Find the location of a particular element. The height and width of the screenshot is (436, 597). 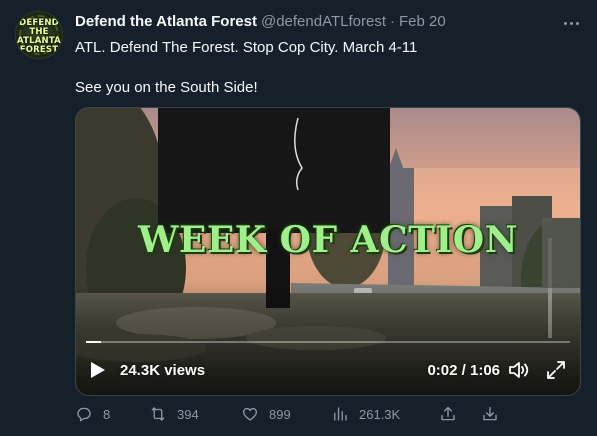

views-button: 261.3K is located at coordinates (365, 414).